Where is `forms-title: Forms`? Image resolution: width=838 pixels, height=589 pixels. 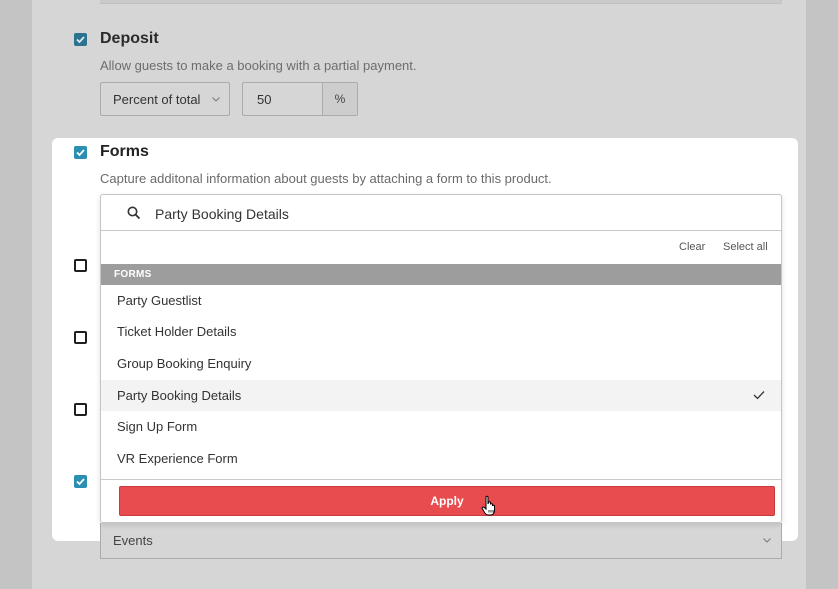
forms-title: Forms is located at coordinates (124, 151).